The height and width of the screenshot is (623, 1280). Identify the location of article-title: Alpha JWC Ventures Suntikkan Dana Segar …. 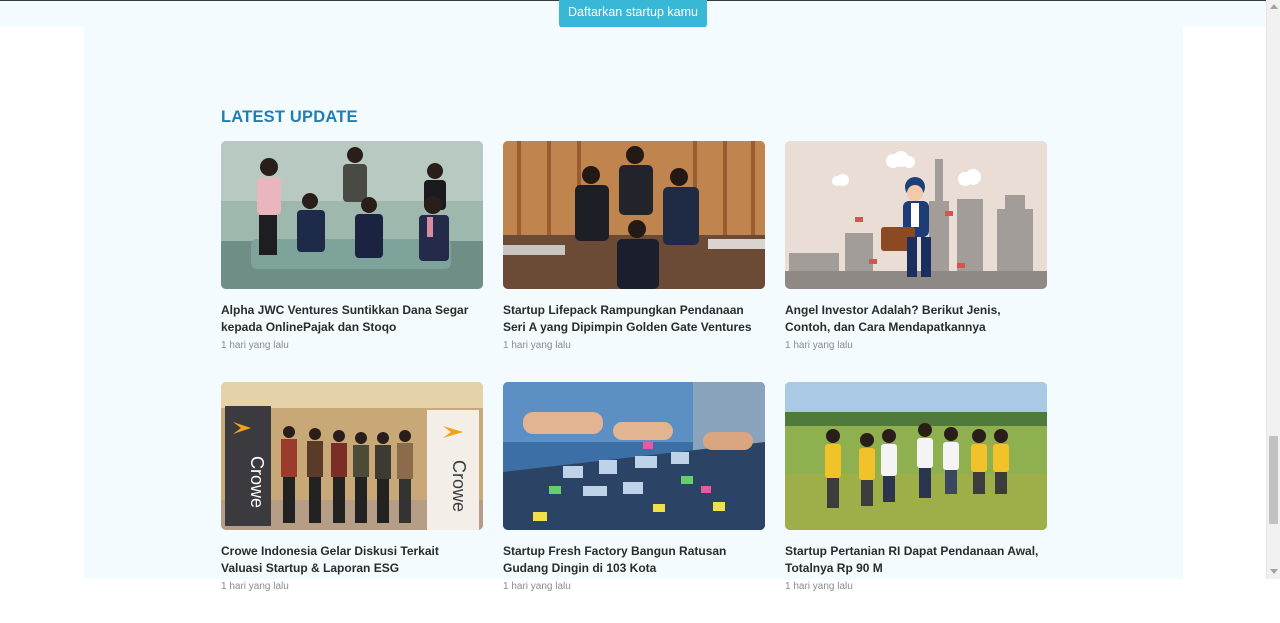
(352, 319).